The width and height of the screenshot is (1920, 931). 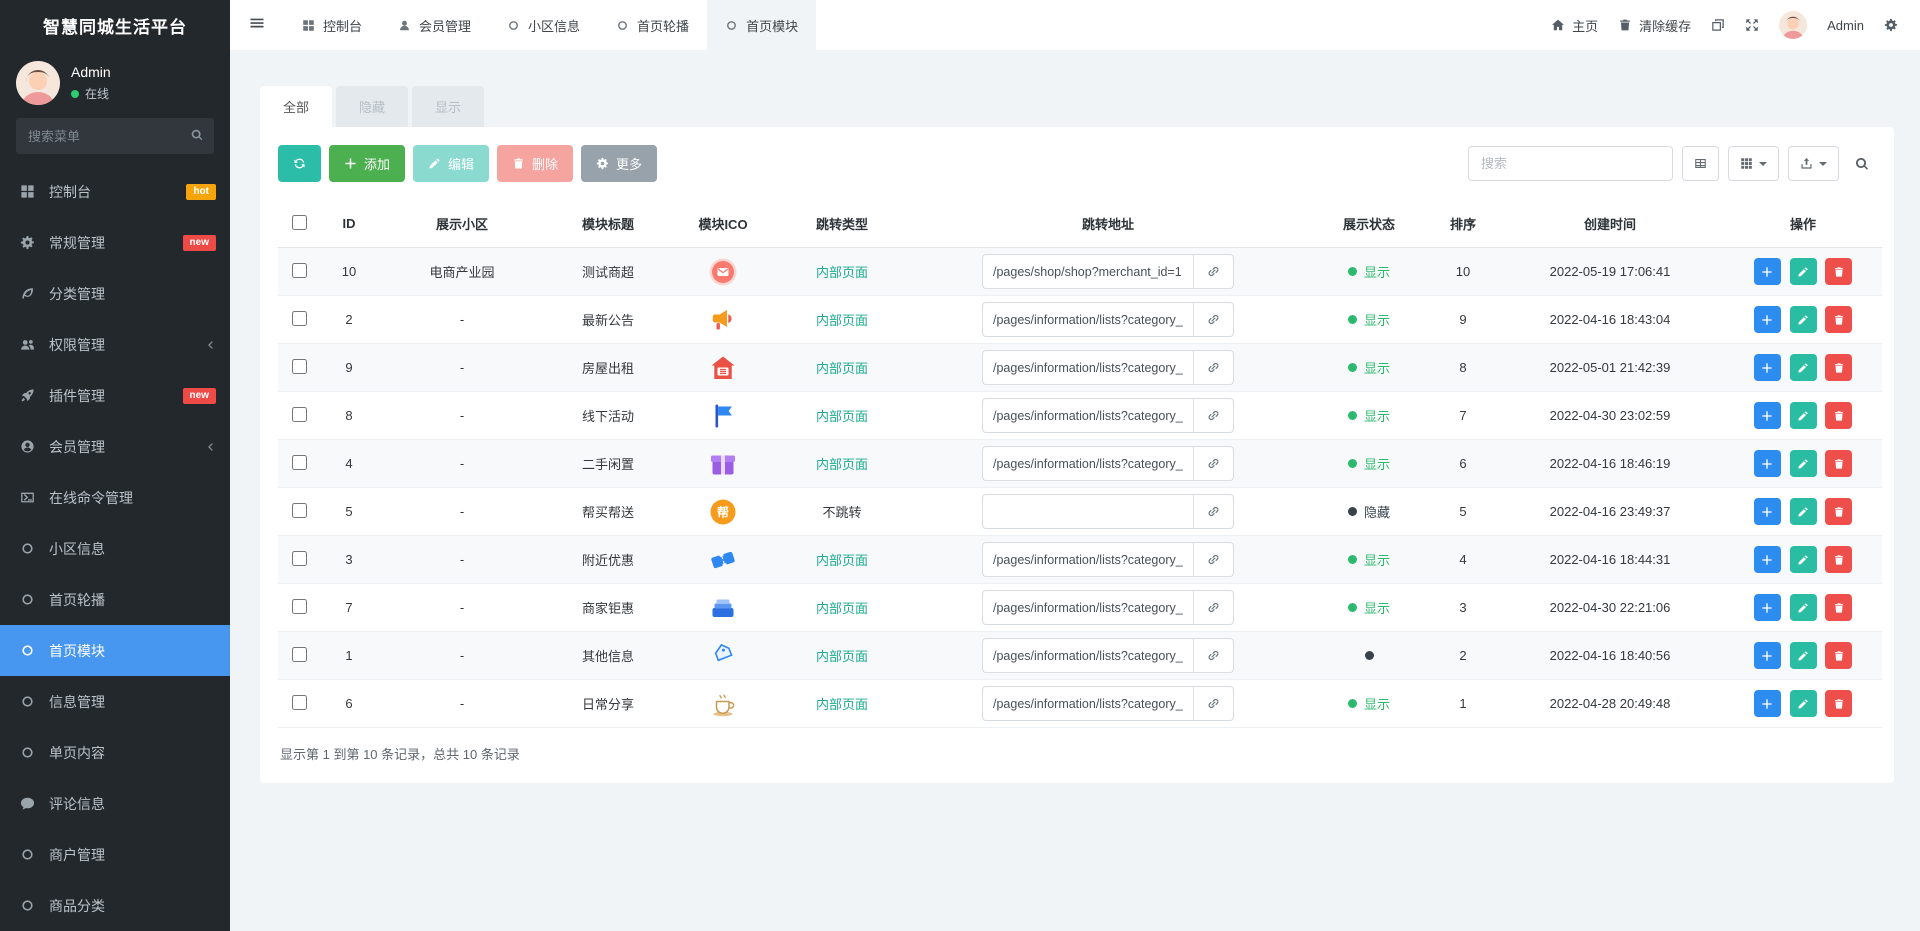 What do you see at coordinates (723, 224) in the screenshot?
I see `column-header: 模块ICO` at bounding box center [723, 224].